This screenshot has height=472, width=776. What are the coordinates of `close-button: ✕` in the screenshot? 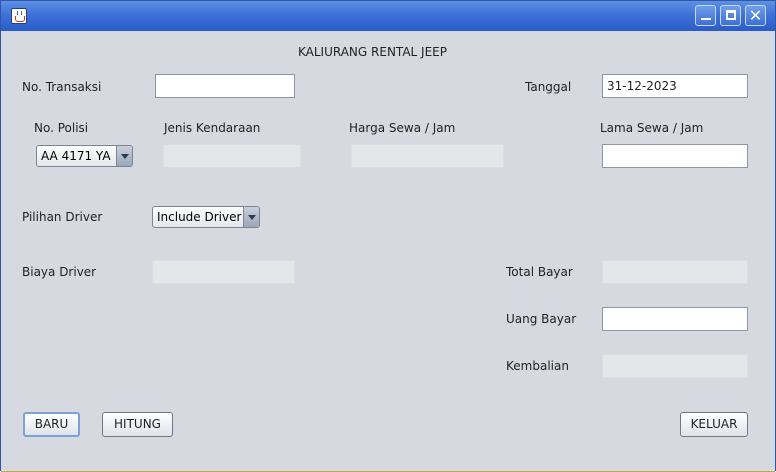 It's located at (755, 15).